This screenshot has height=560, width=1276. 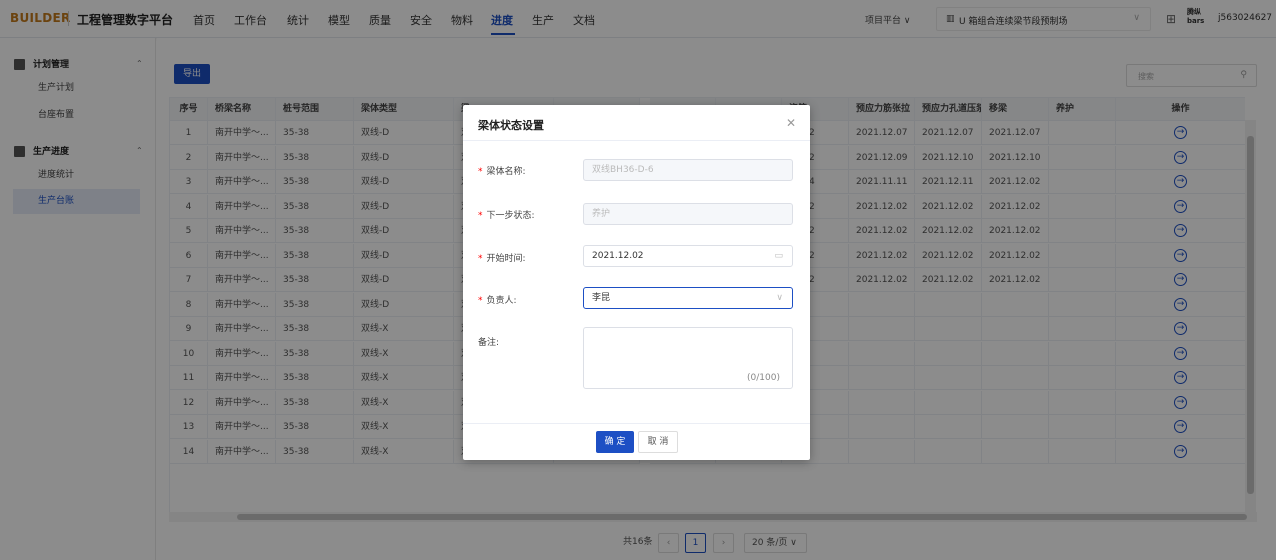 What do you see at coordinates (688, 358) in the screenshot?
I see `remark-textarea: (0/100)` at bounding box center [688, 358].